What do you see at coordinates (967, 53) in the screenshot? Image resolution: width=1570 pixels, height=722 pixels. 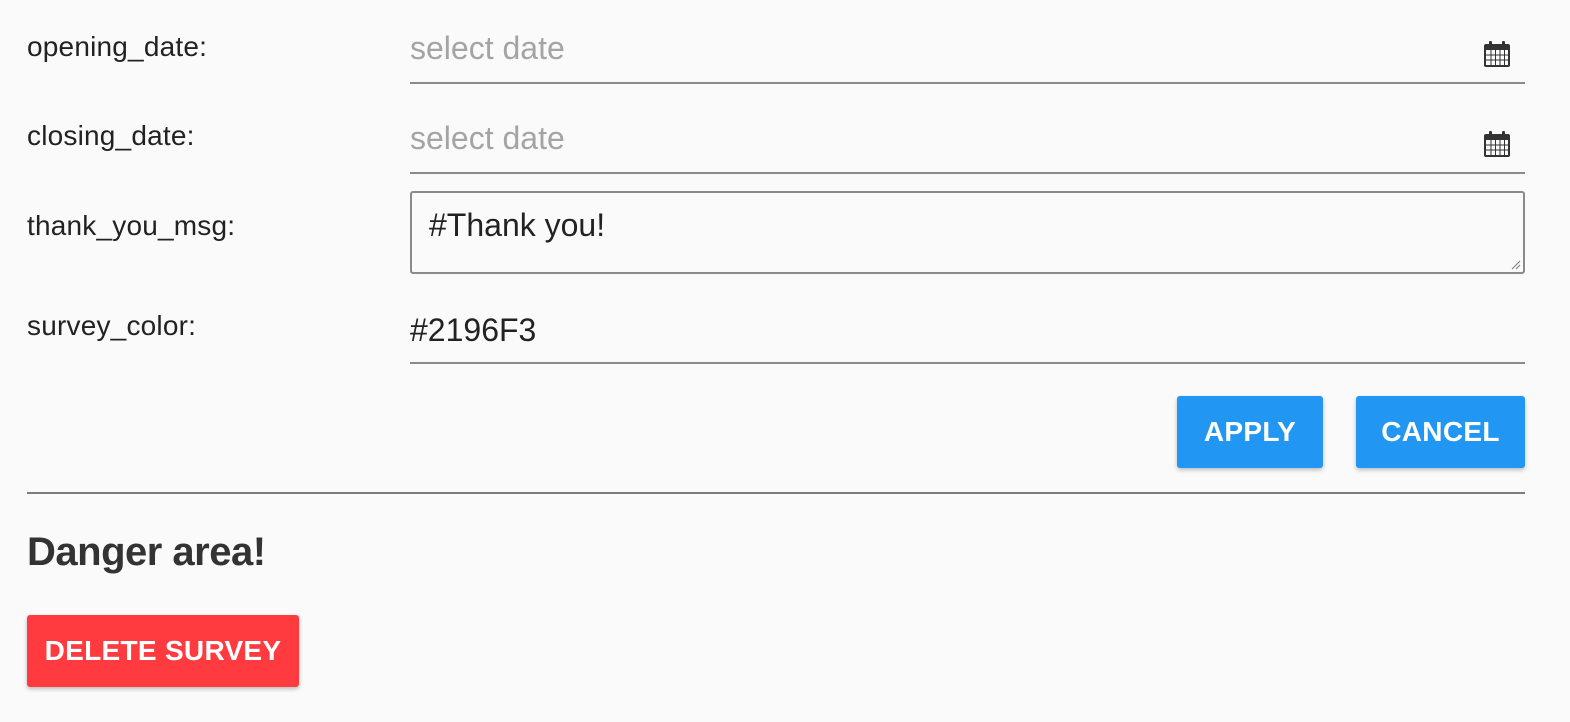 I see `opening-date-input: select date` at bounding box center [967, 53].